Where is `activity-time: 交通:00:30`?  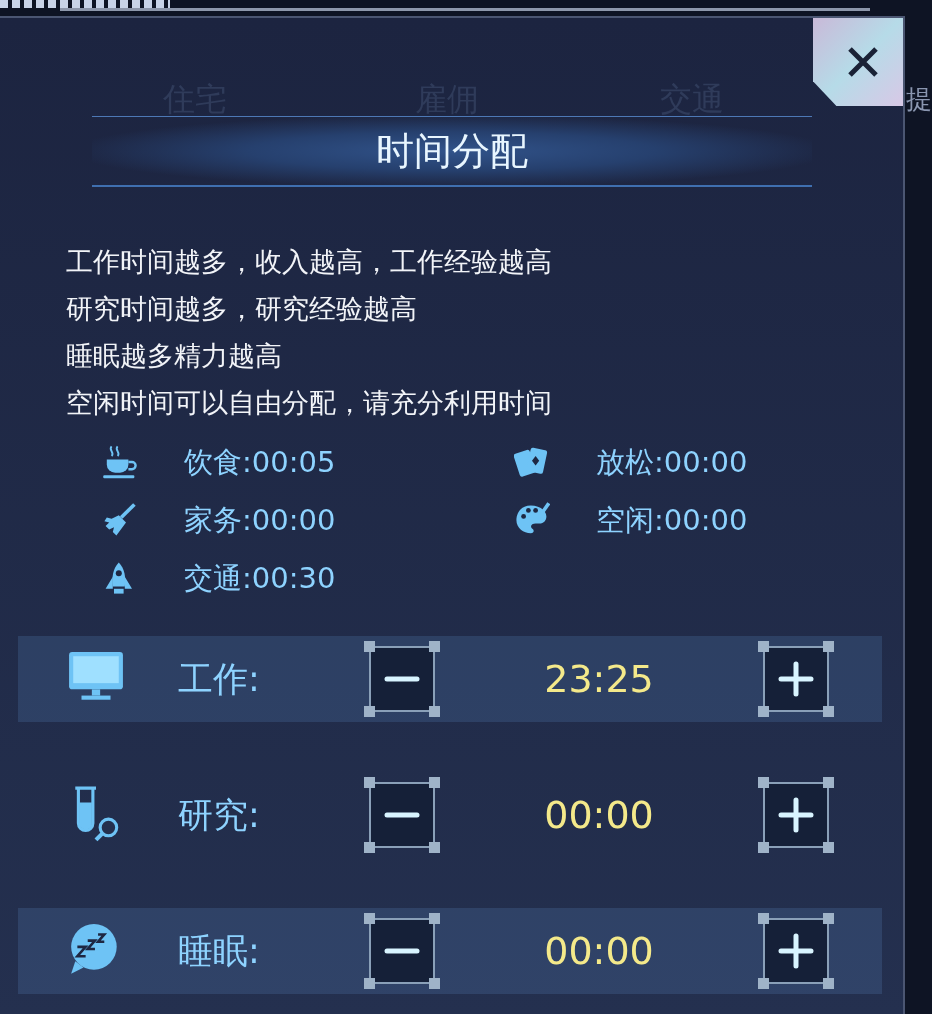
activity-time: 交通:00:30 is located at coordinates (260, 578).